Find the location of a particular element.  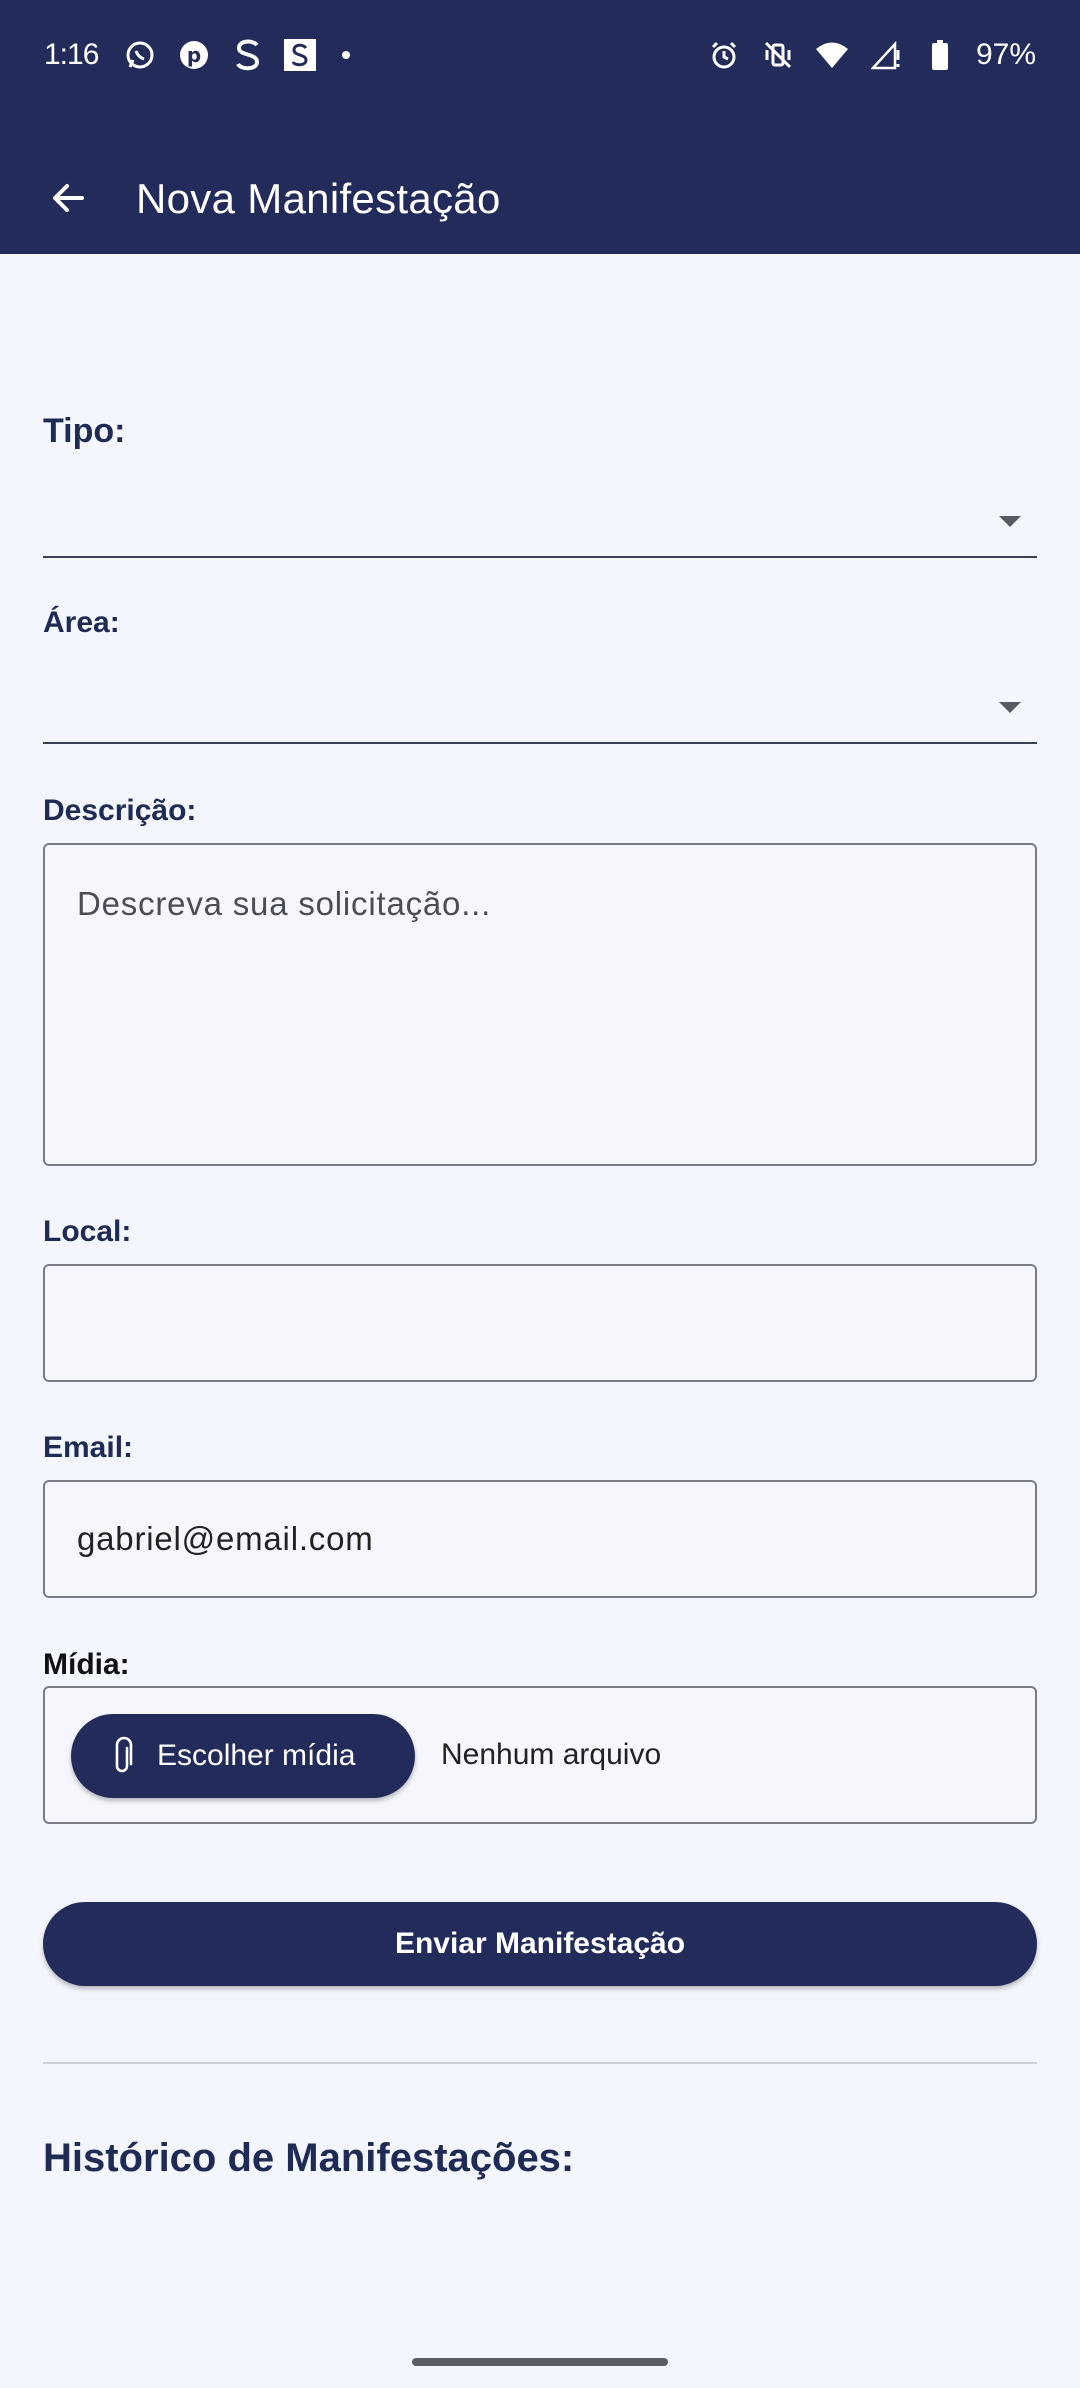

signal-icon is located at coordinates (886, 55).